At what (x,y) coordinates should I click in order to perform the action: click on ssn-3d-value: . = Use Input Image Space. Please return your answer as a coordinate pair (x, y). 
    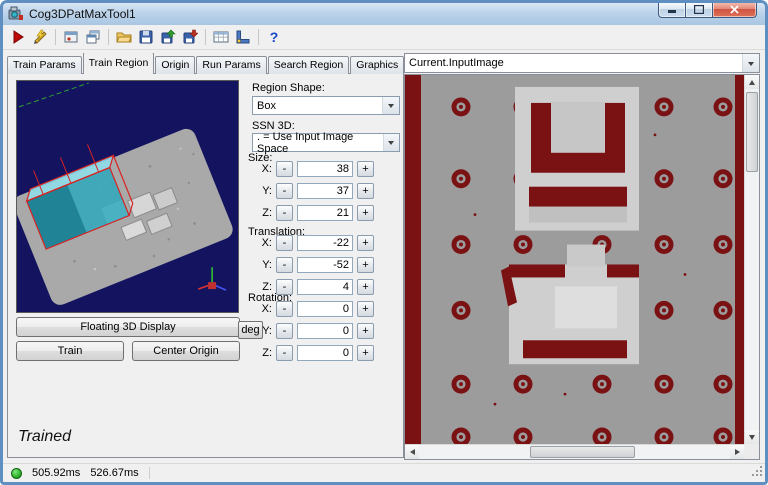
    Looking at the image, I should click on (305, 142).